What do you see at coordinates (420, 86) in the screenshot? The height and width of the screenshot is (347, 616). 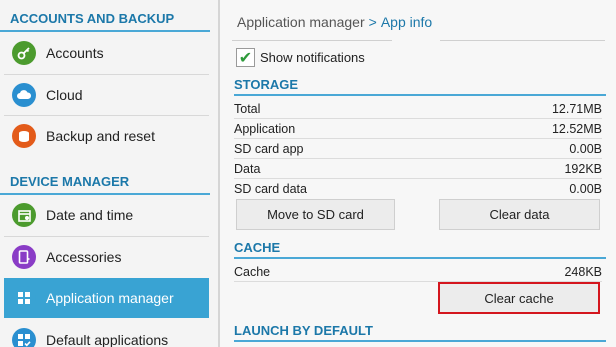 I see `storage-header: STORAGE` at bounding box center [420, 86].